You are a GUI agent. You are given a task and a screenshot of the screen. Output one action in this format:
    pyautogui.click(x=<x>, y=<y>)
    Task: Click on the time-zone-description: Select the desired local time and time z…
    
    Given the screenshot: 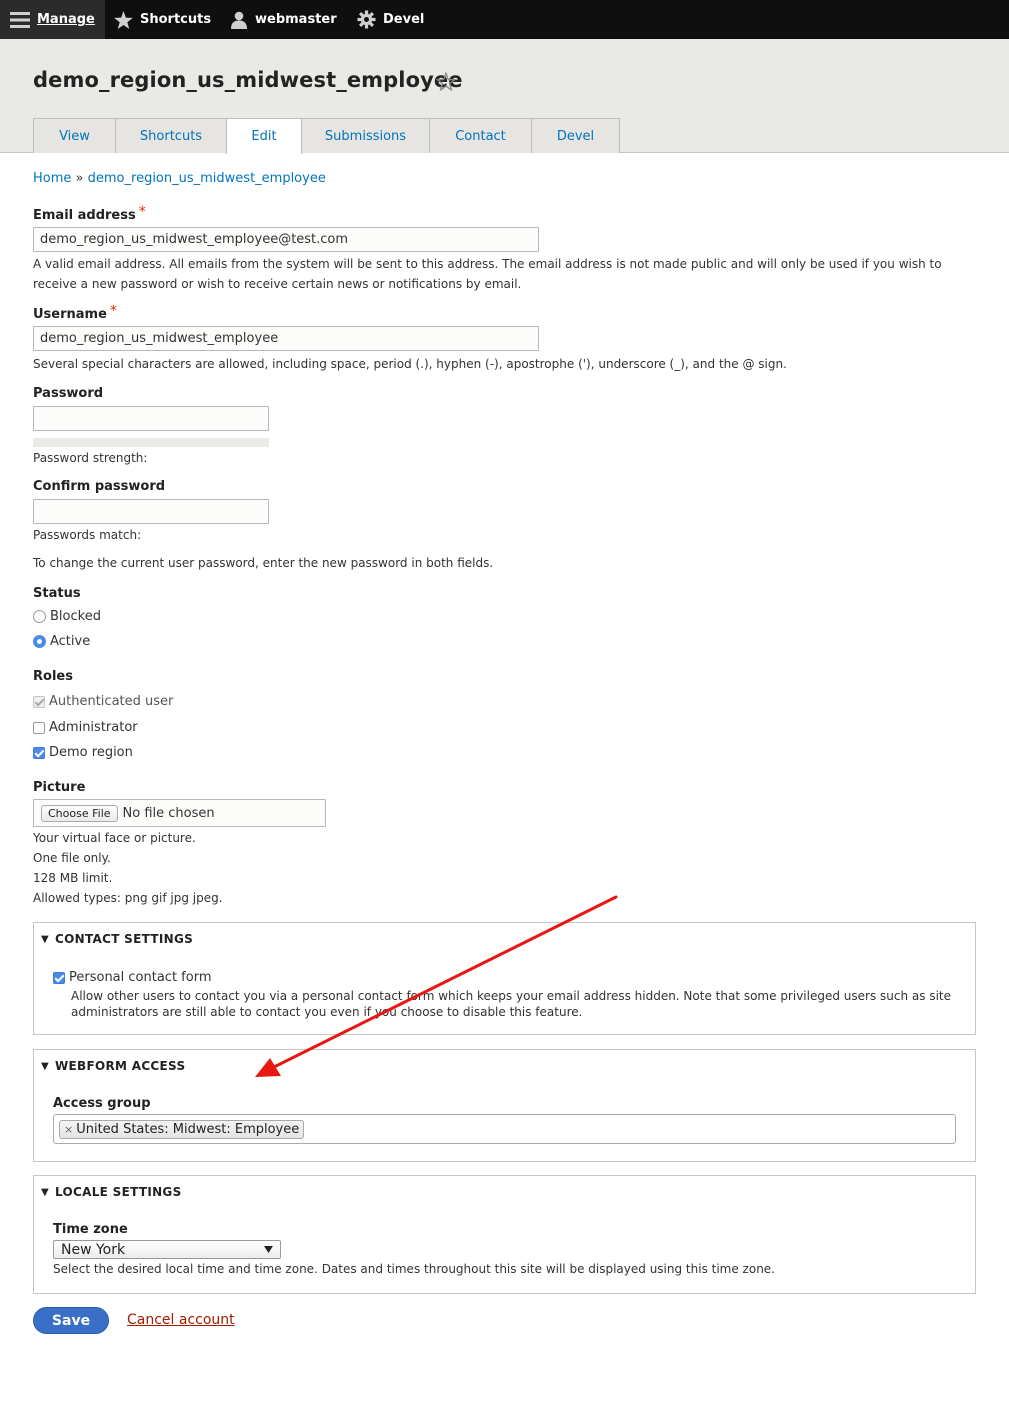 What is the action you would take?
    pyautogui.click(x=414, y=1269)
    